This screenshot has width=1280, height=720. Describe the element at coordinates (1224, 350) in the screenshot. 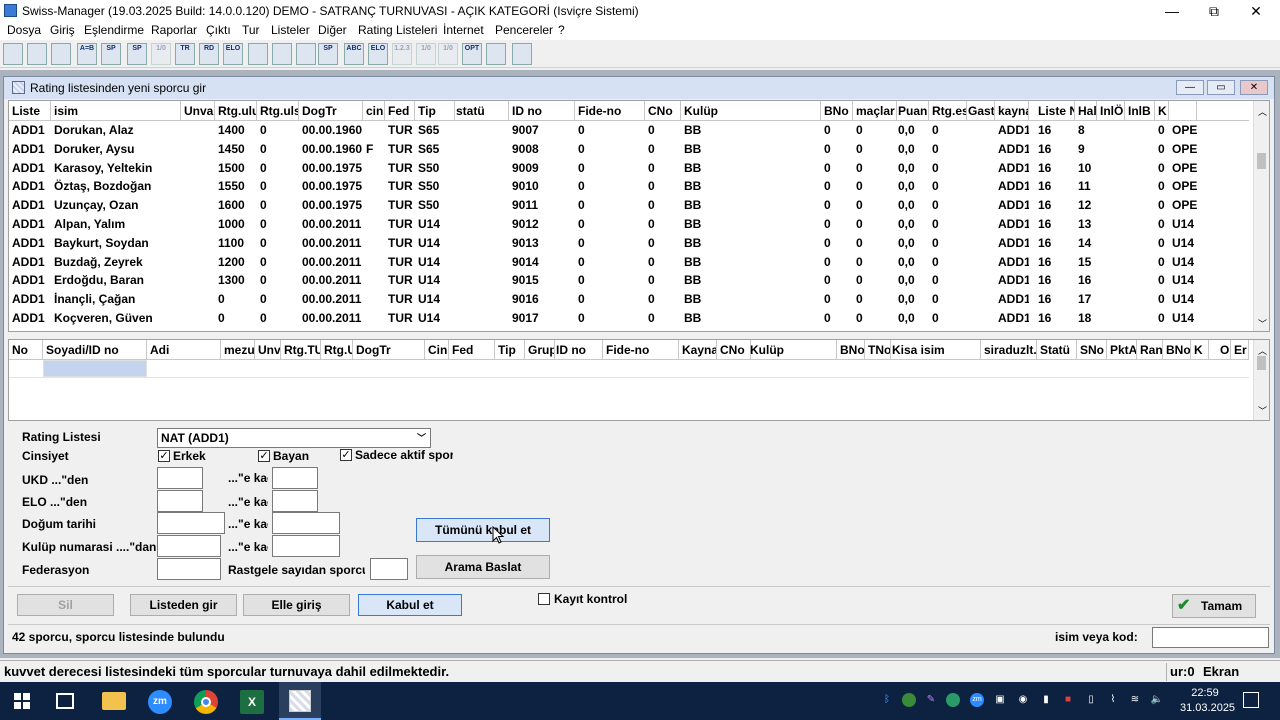

I see `column-header: Or` at that location.